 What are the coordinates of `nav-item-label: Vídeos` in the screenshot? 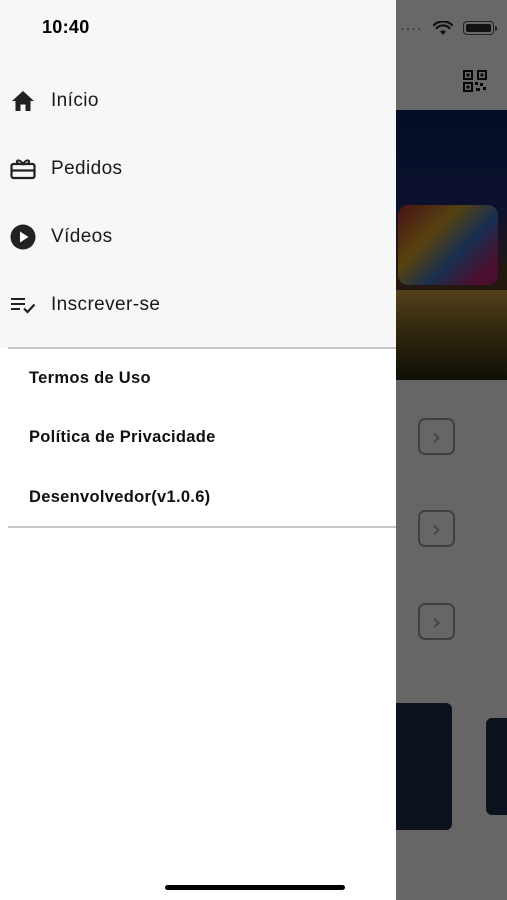 It's located at (82, 236).